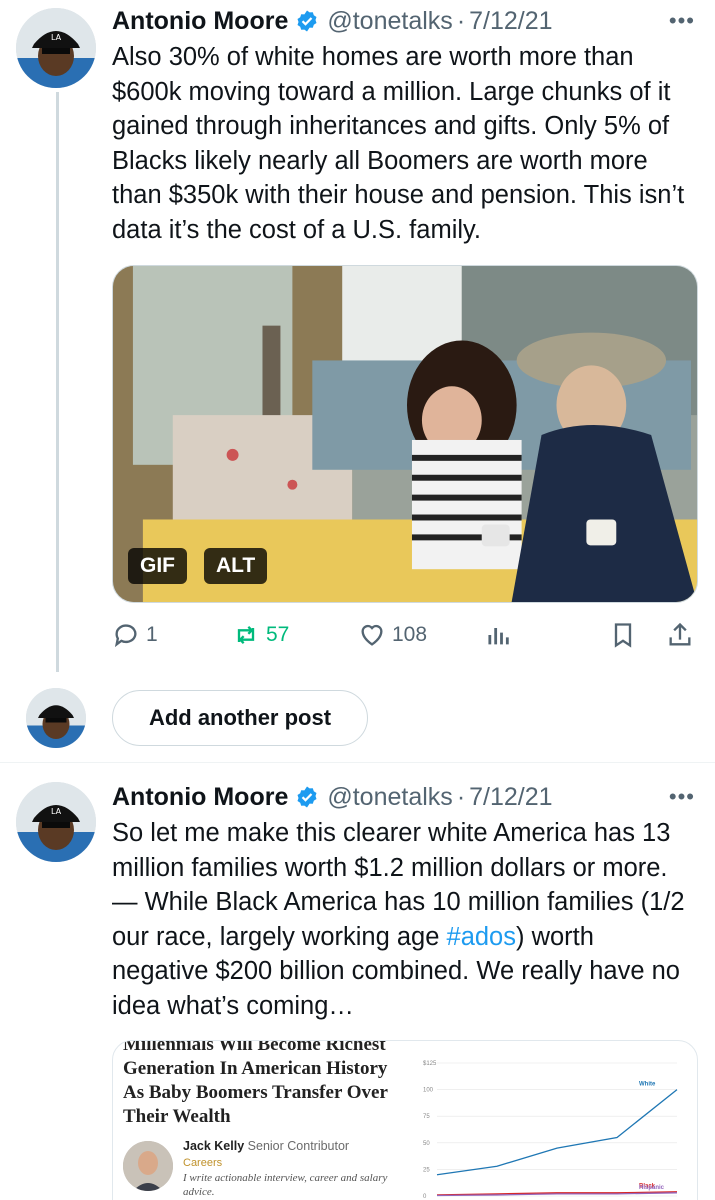 This screenshot has width=715, height=1200. I want to click on repost-icon, so click(246, 635).